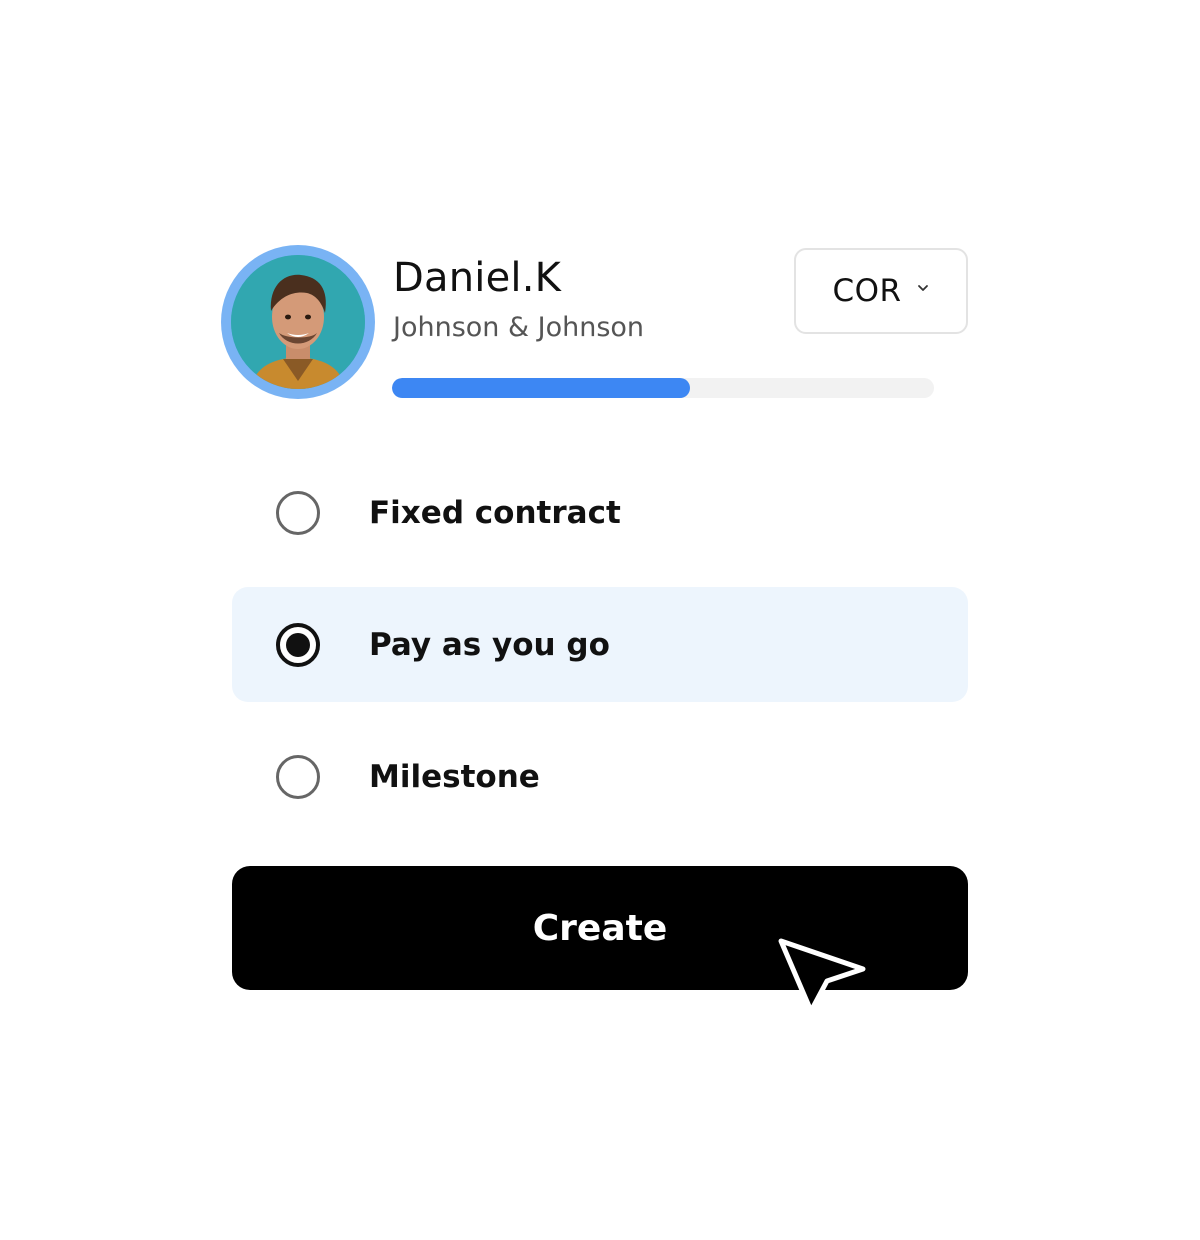 This screenshot has width=1200, height=1240. I want to click on profile-company: Johnson & Johnson, so click(519, 327).